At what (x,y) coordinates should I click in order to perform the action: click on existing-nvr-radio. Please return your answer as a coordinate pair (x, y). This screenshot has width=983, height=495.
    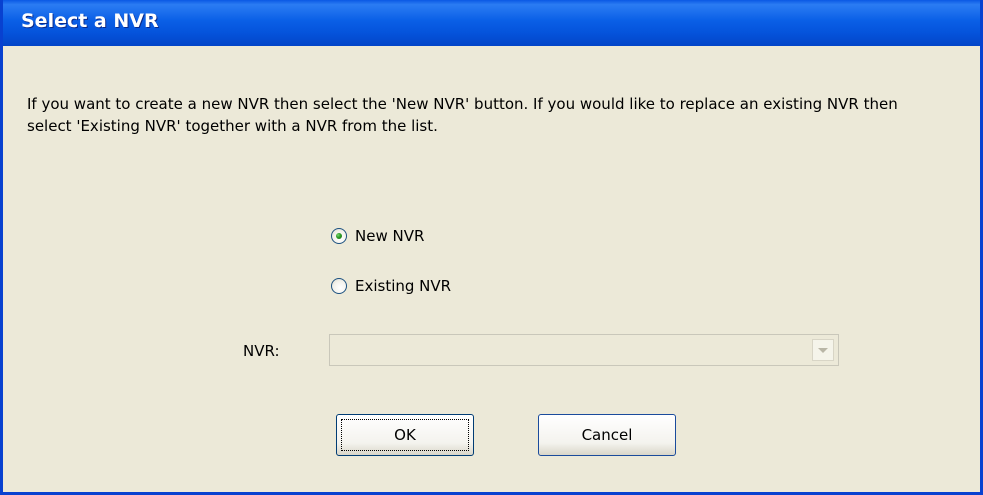
    Looking at the image, I should click on (339, 286).